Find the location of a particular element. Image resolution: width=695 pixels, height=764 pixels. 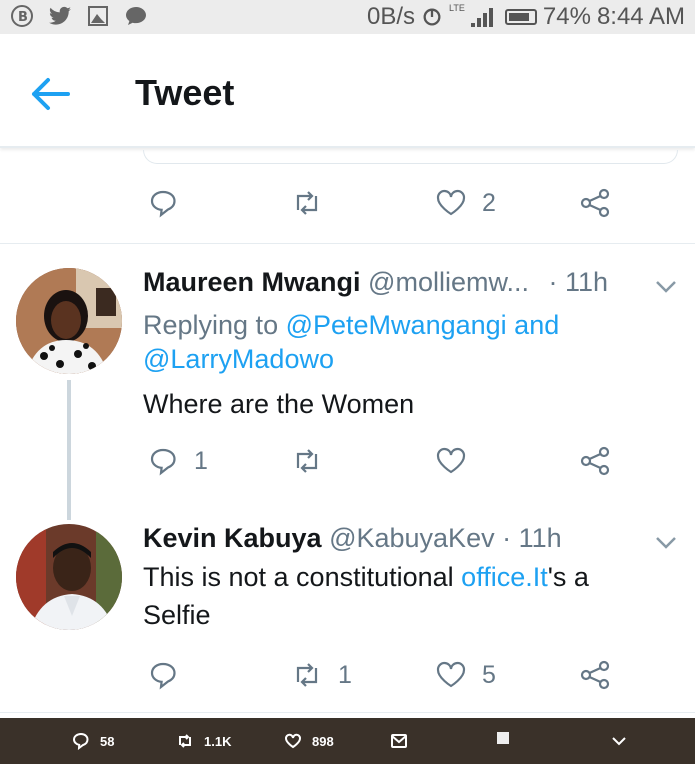

like-count: 5 is located at coordinates (489, 674).